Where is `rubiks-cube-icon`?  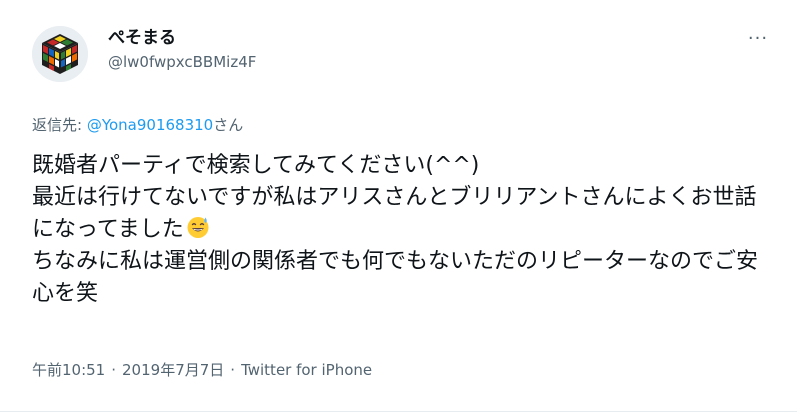 rubiks-cube-icon is located at coordinates (60, 54).